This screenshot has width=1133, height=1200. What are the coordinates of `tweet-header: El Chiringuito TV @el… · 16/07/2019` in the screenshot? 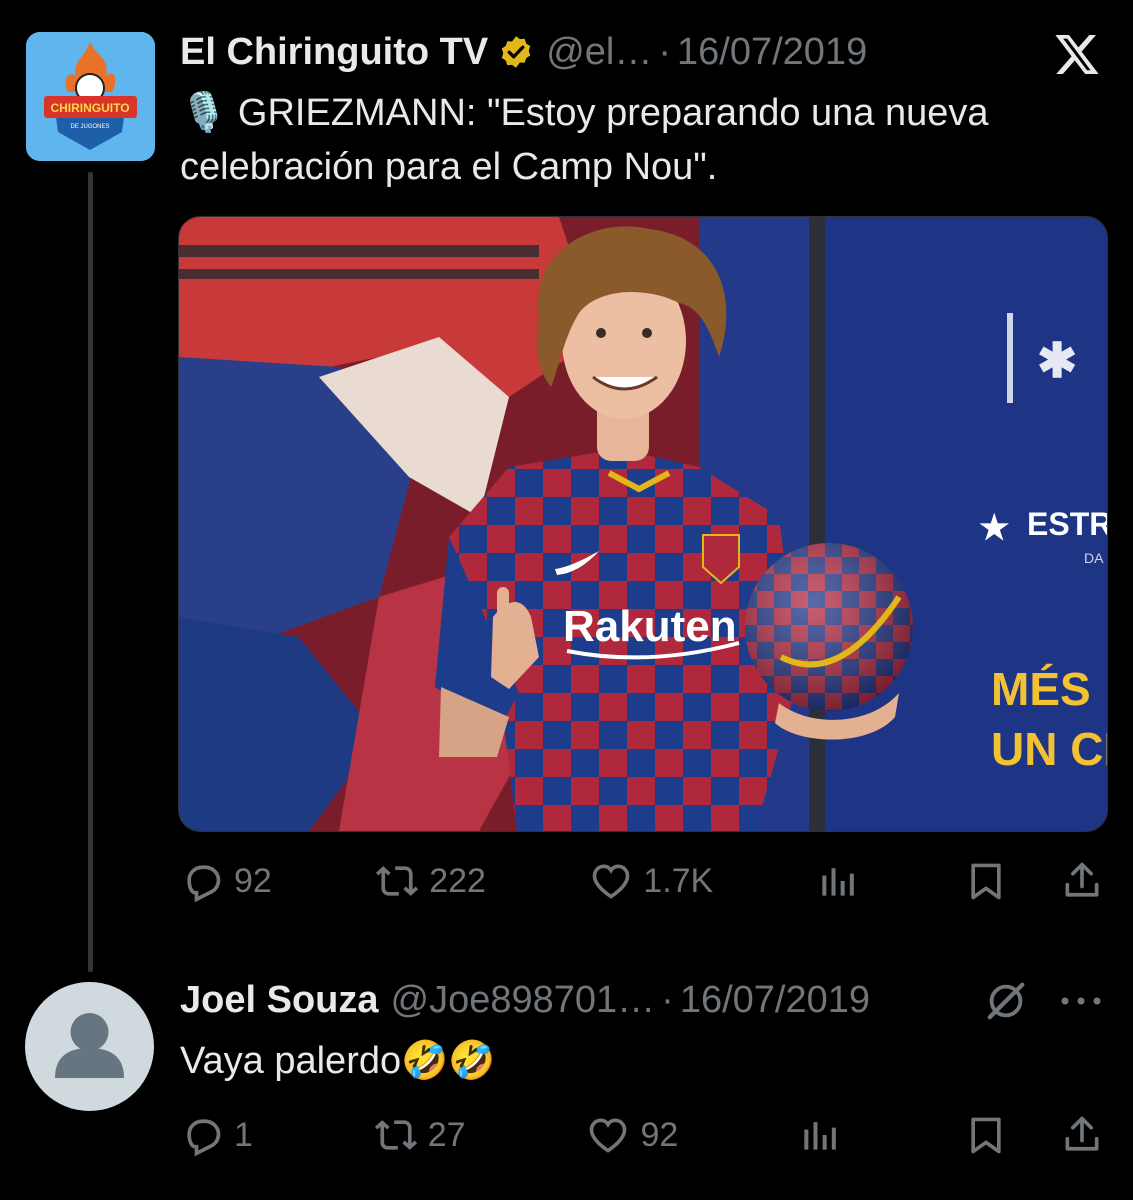 It's located at (641, 52).